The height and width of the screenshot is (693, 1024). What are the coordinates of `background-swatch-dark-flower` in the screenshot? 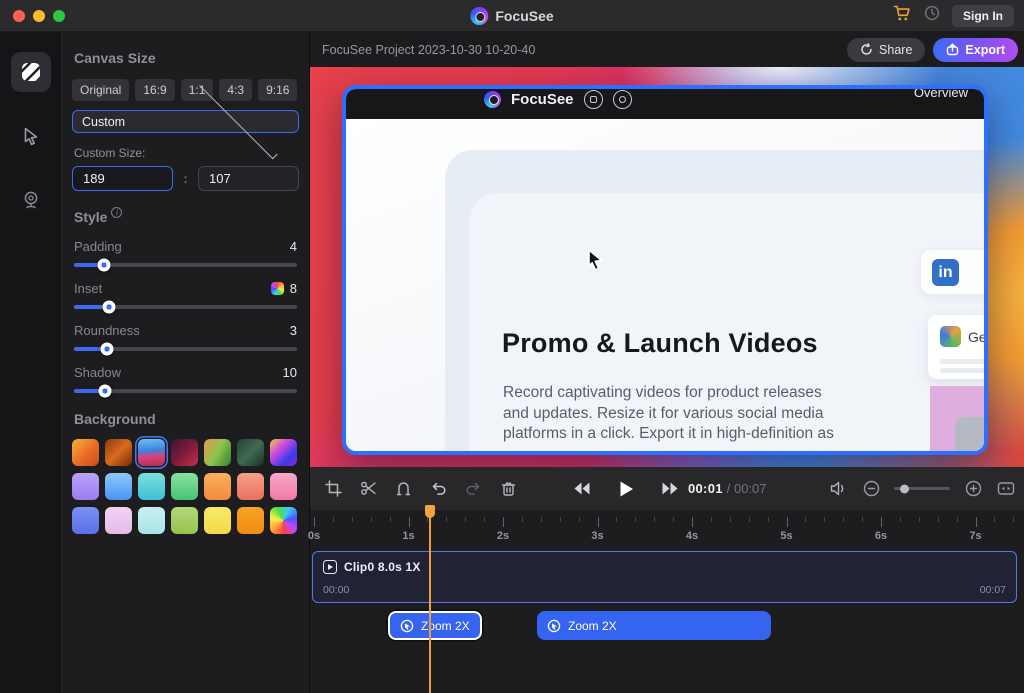 It's located at (118, 452).